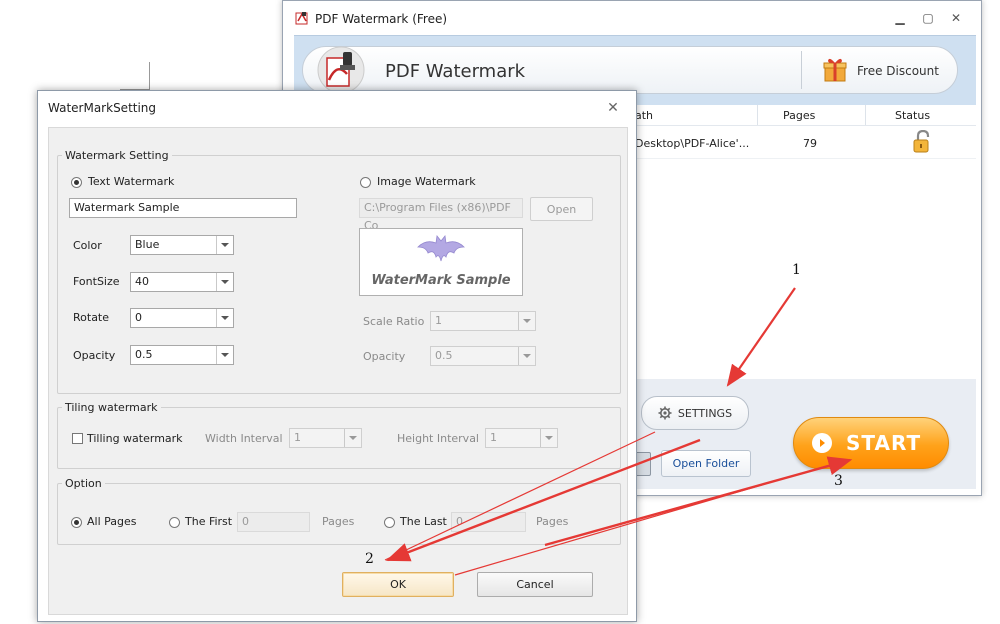  Describe the element at coordinates (761, 337) in the screenshot. I see `arrow-to-settings` at that location.